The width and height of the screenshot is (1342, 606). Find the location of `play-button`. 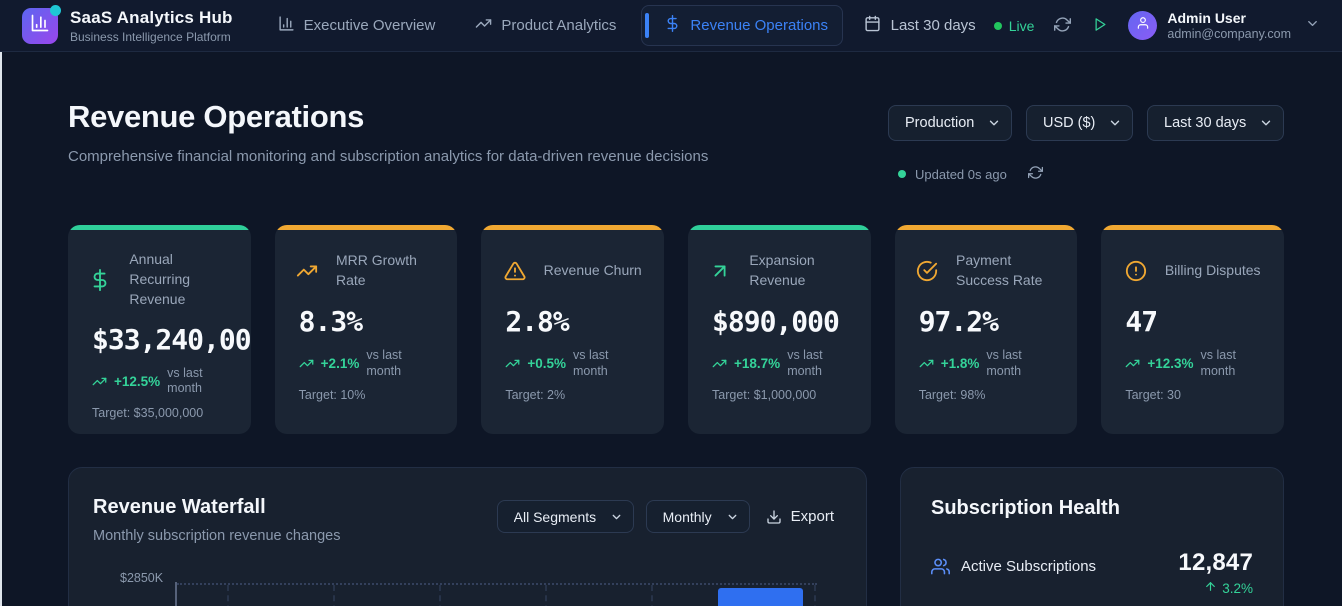

play-button is located at coordinates (1100, 26).